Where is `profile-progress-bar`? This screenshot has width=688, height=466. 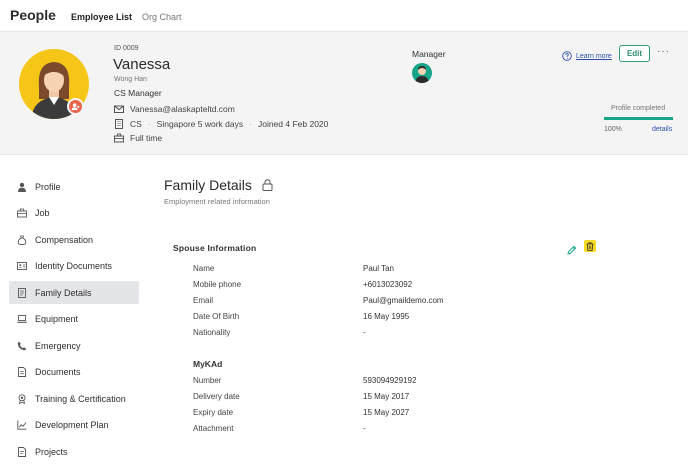
profile-progress-bar is located at coordinates (638, 118).